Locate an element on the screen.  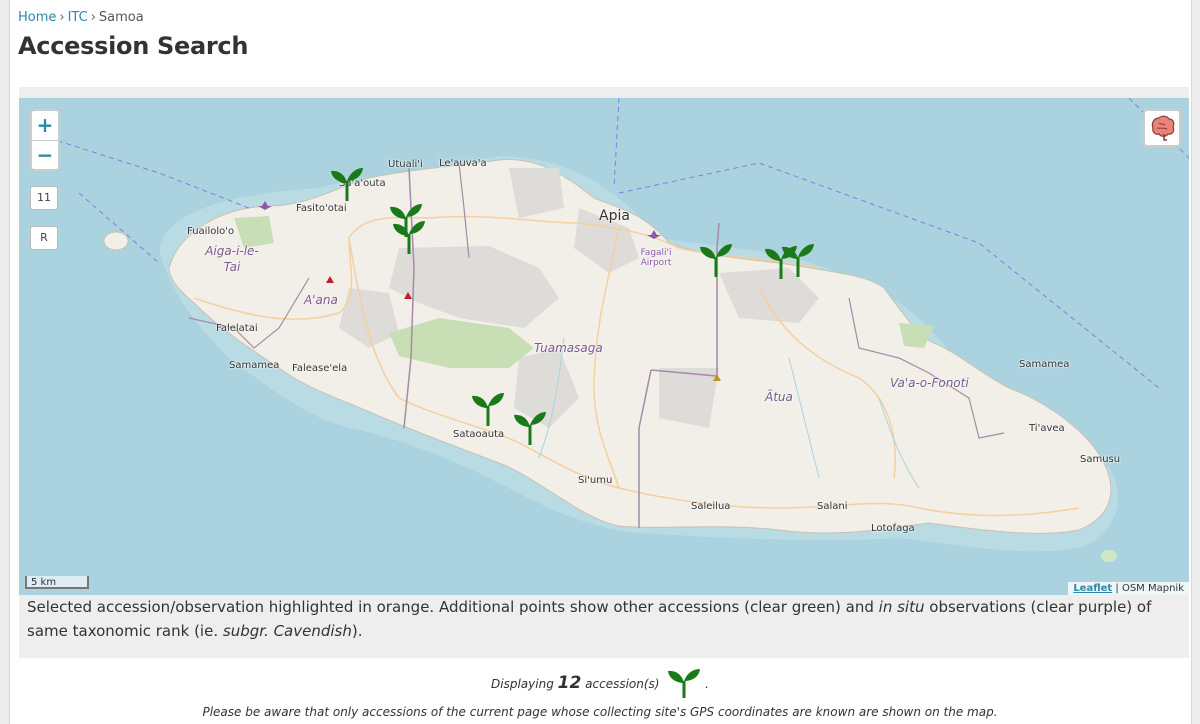
map-label-aana: A'ana is located at coordinates (321, 300).